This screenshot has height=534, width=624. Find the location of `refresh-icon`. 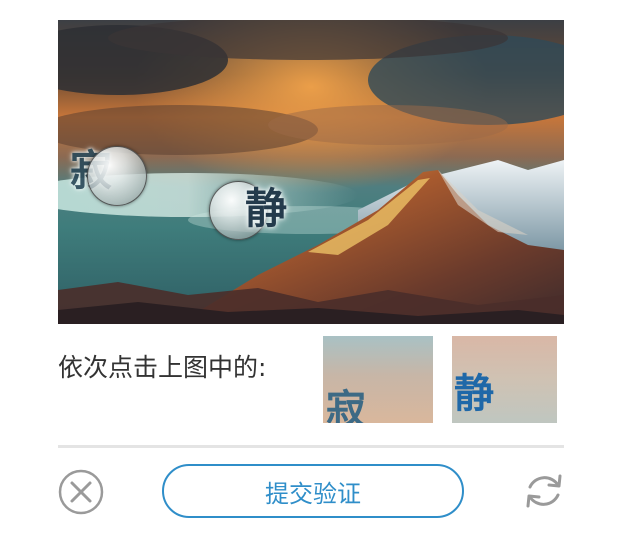

refresh-icon is located at coordinates (544, 491).